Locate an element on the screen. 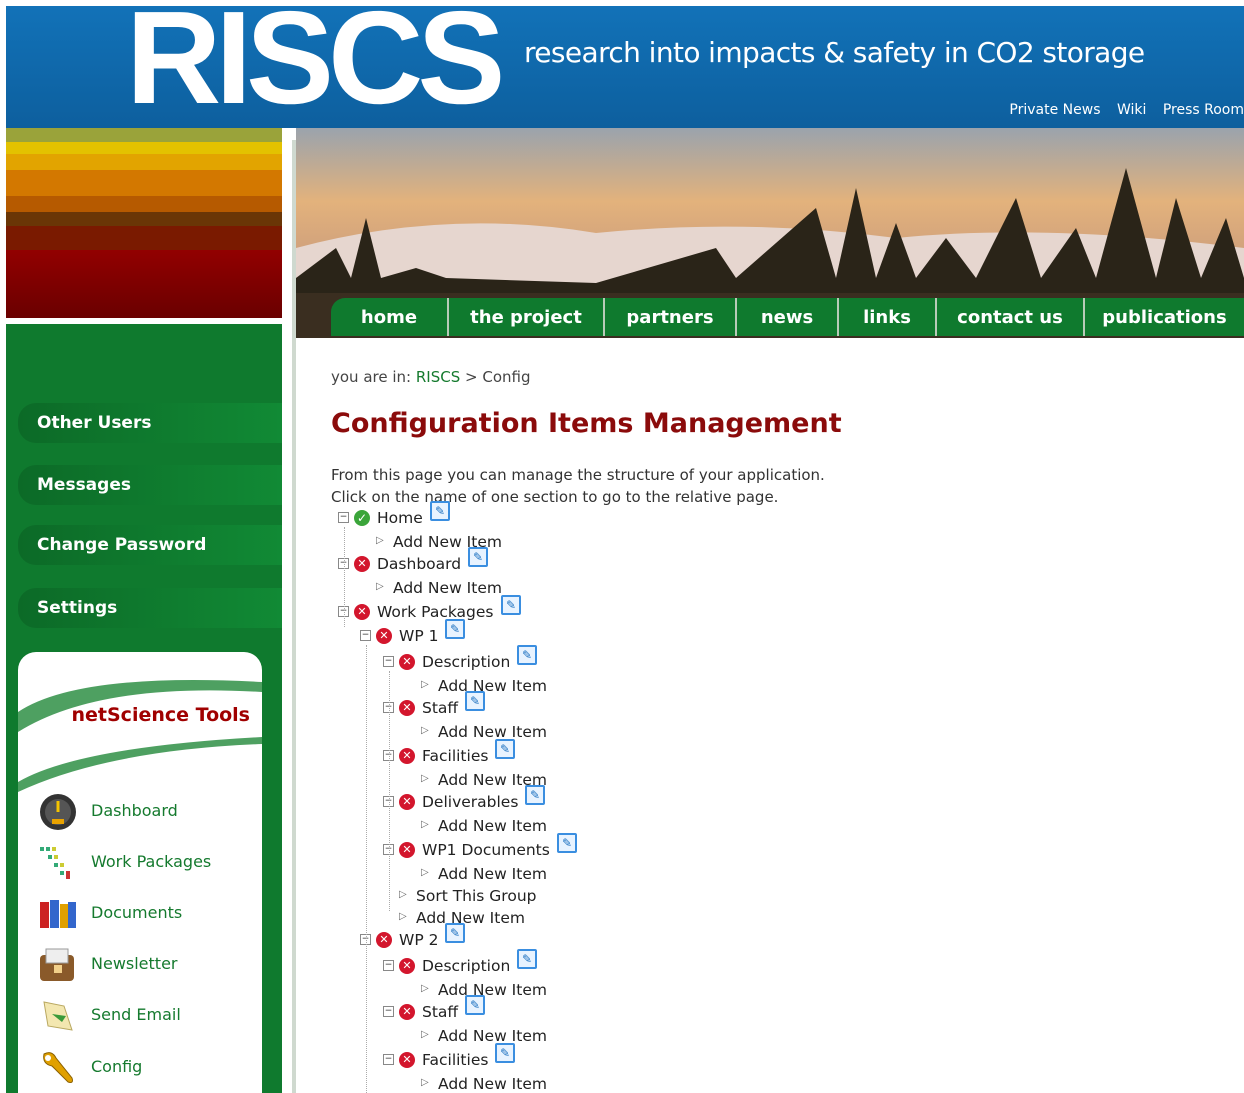 The width and height of the screenshot is (1244, 1093). color-stripes is located at coordinates (144, 223).